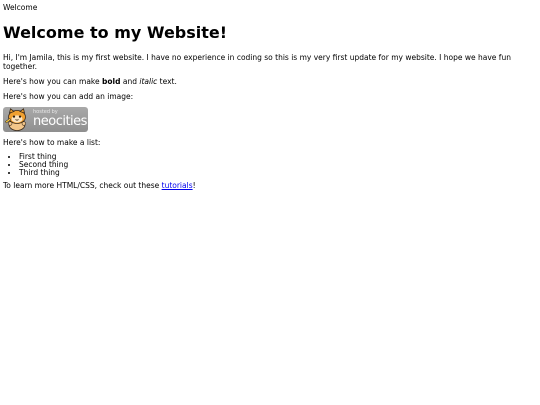 The image size is (540, 405). What do you see at coordinates (111, 81) in the screenshot?
I see `bold-example: bold` at bounding box center [111, 81].